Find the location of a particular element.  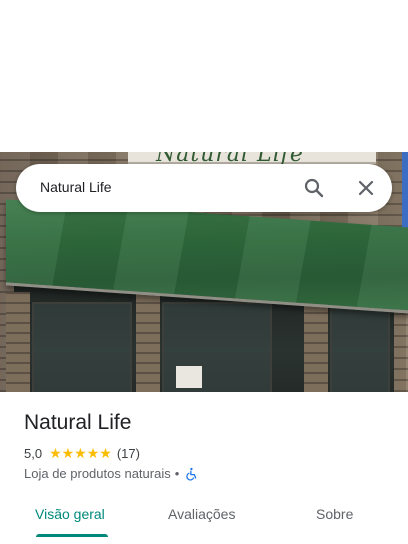

rating-value: 5,0 is located at coordinates (33, 453).